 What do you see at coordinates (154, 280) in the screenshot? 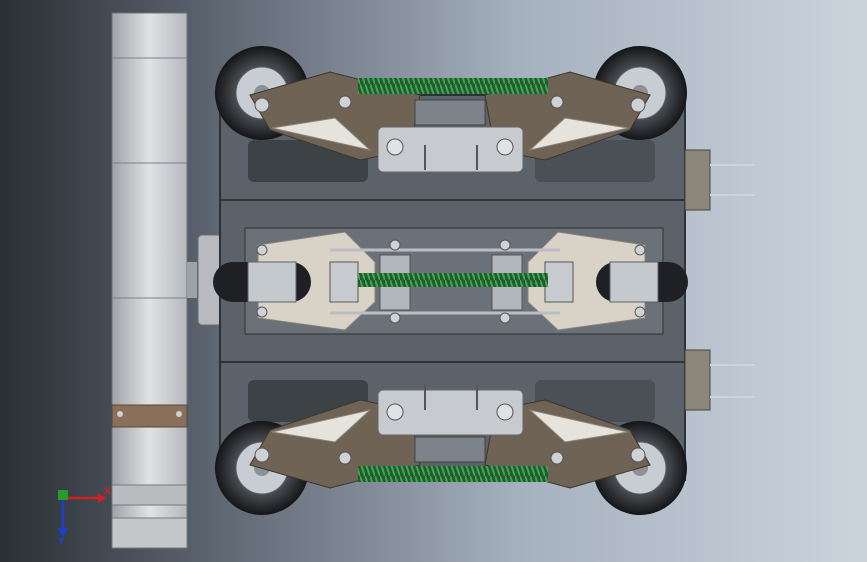
I see `large-disc-wheel` at bounding box center [154, 280].